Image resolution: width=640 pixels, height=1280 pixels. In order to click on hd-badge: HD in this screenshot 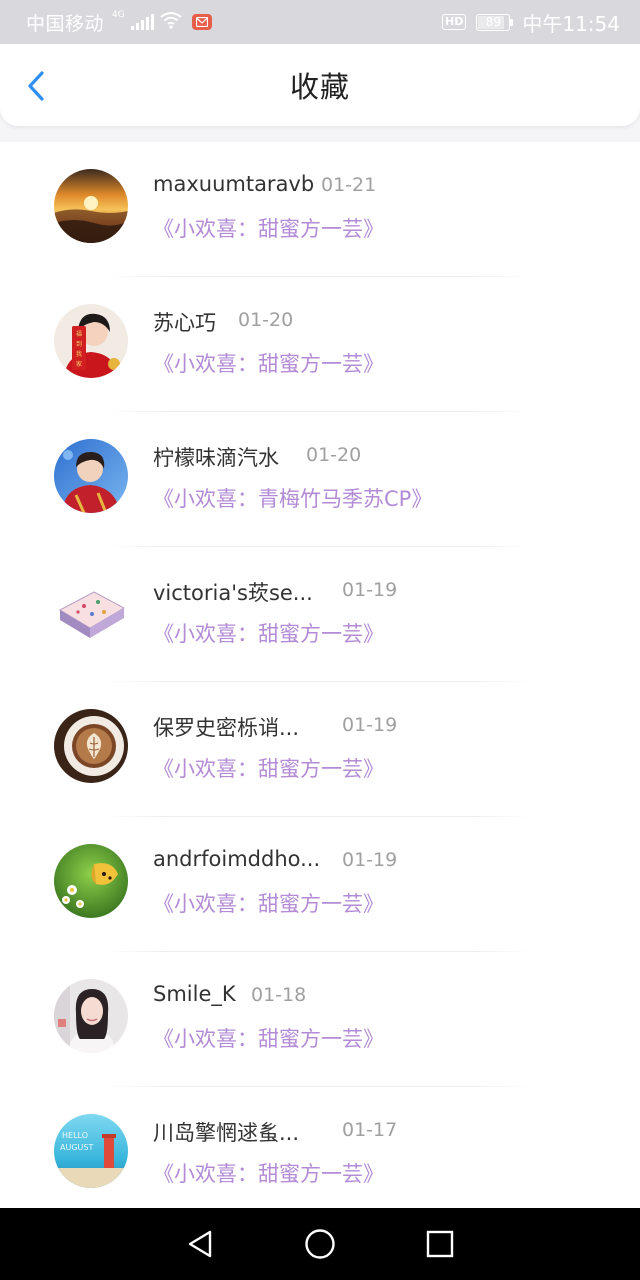, I will do `click(454, 22)`.